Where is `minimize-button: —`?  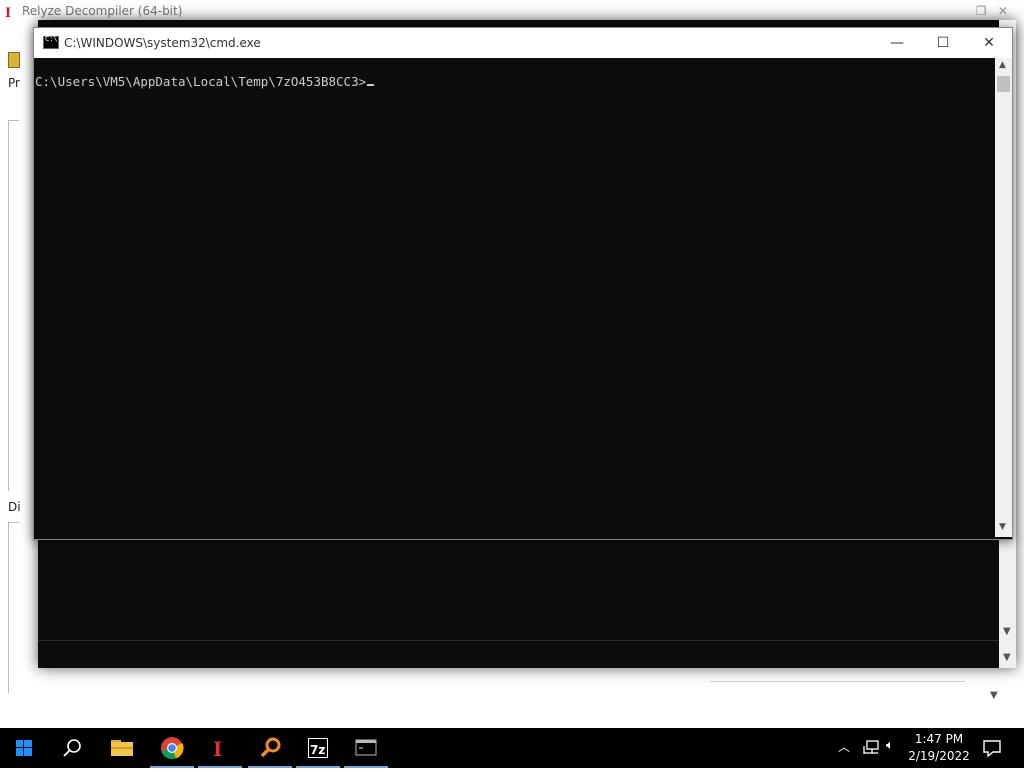 minimize-button: — is located at coordinates (897, 43).